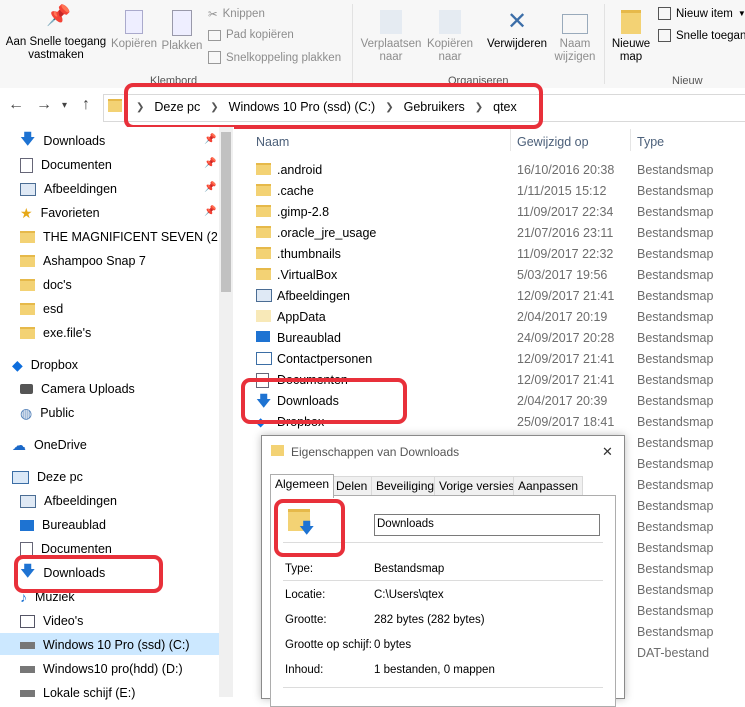  What do you see at coordinates (352, 44) in the screenshot?
I see `ribbon-divider` at bounding box center [352, 44].